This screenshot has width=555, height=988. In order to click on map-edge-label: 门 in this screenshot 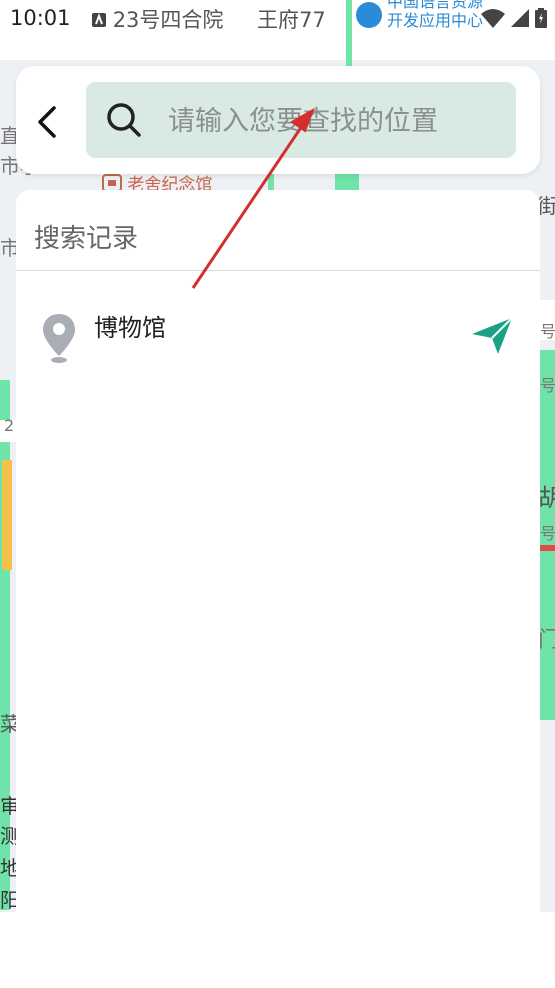, I will do `click(546, 640)`.